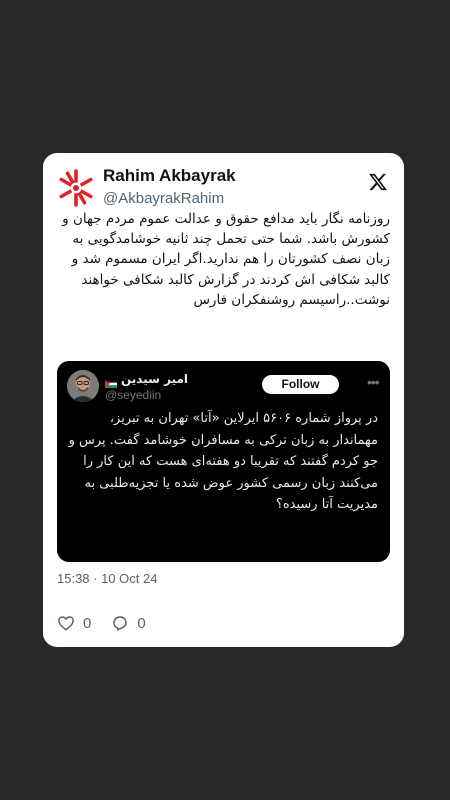  I want to click on palestine-flag-icon, so click(111, 381).